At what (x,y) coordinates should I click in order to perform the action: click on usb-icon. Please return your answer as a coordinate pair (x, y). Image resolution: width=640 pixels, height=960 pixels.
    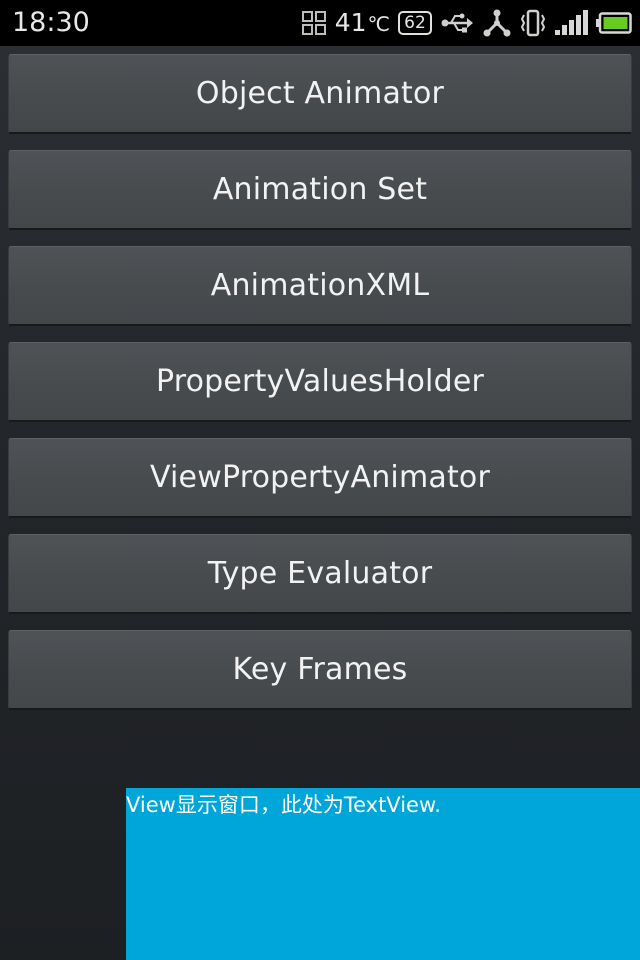
    Looking at the image, I should click on (457, 23).